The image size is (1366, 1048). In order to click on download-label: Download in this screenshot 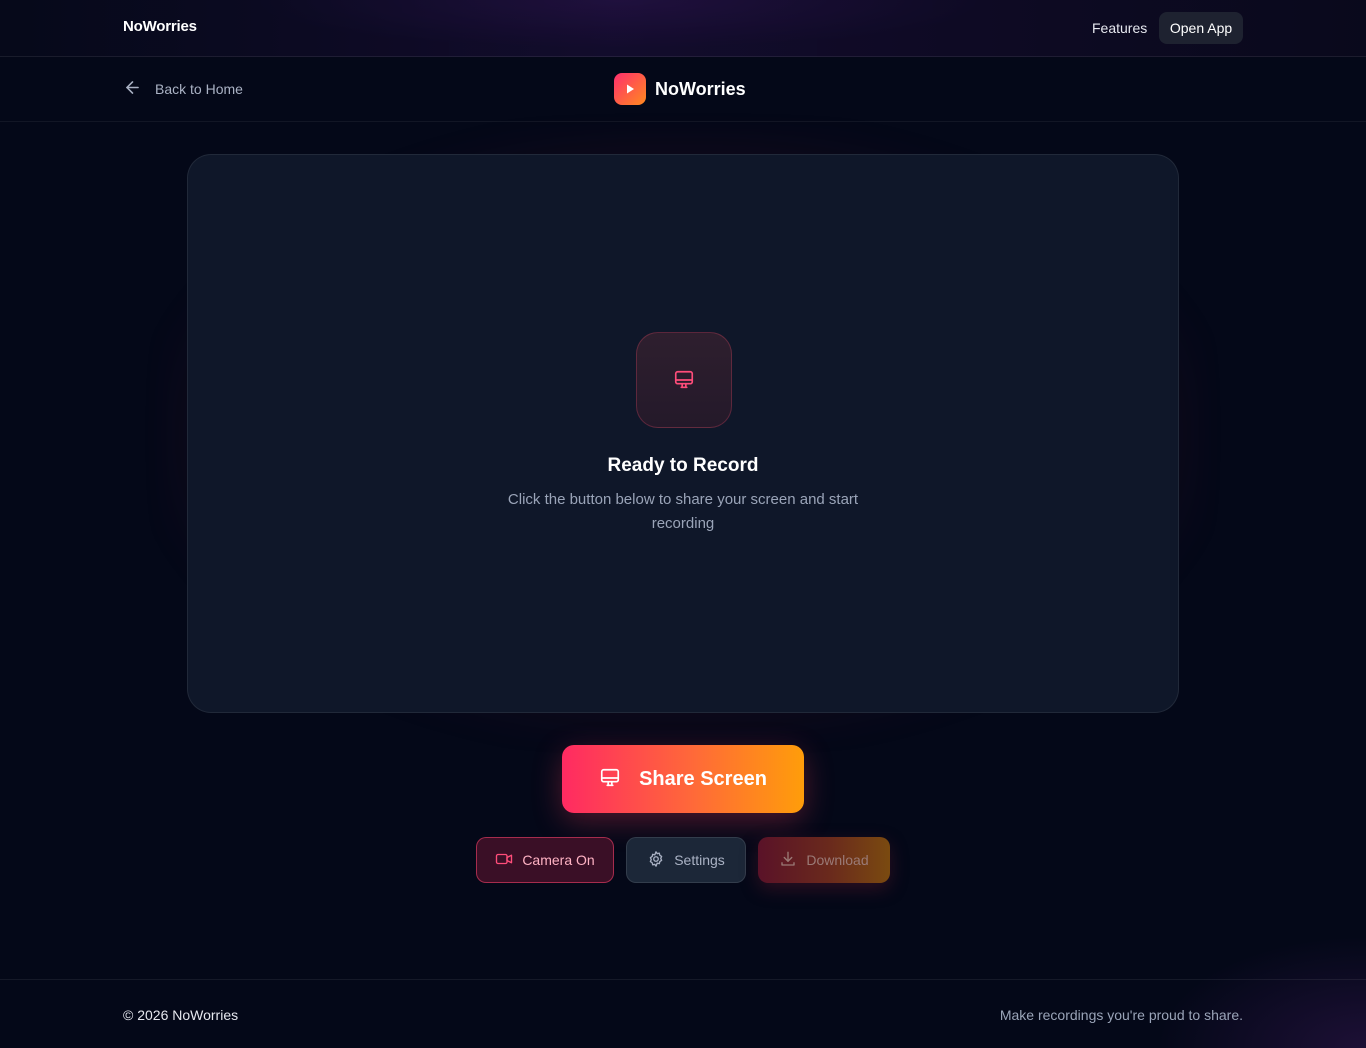, I will do `click(837, 860)`.